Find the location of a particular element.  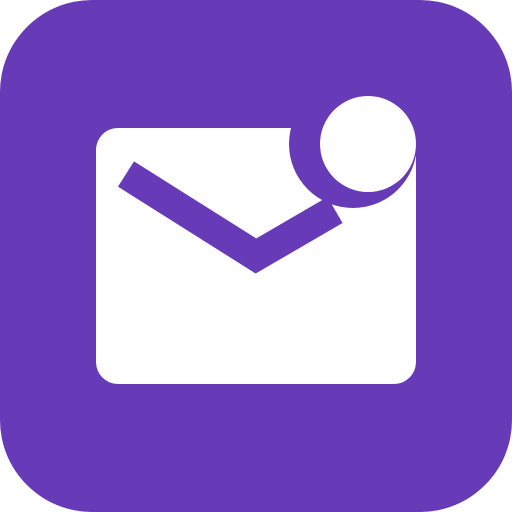

notification-dot-icon is located at coordinates (368, 144).